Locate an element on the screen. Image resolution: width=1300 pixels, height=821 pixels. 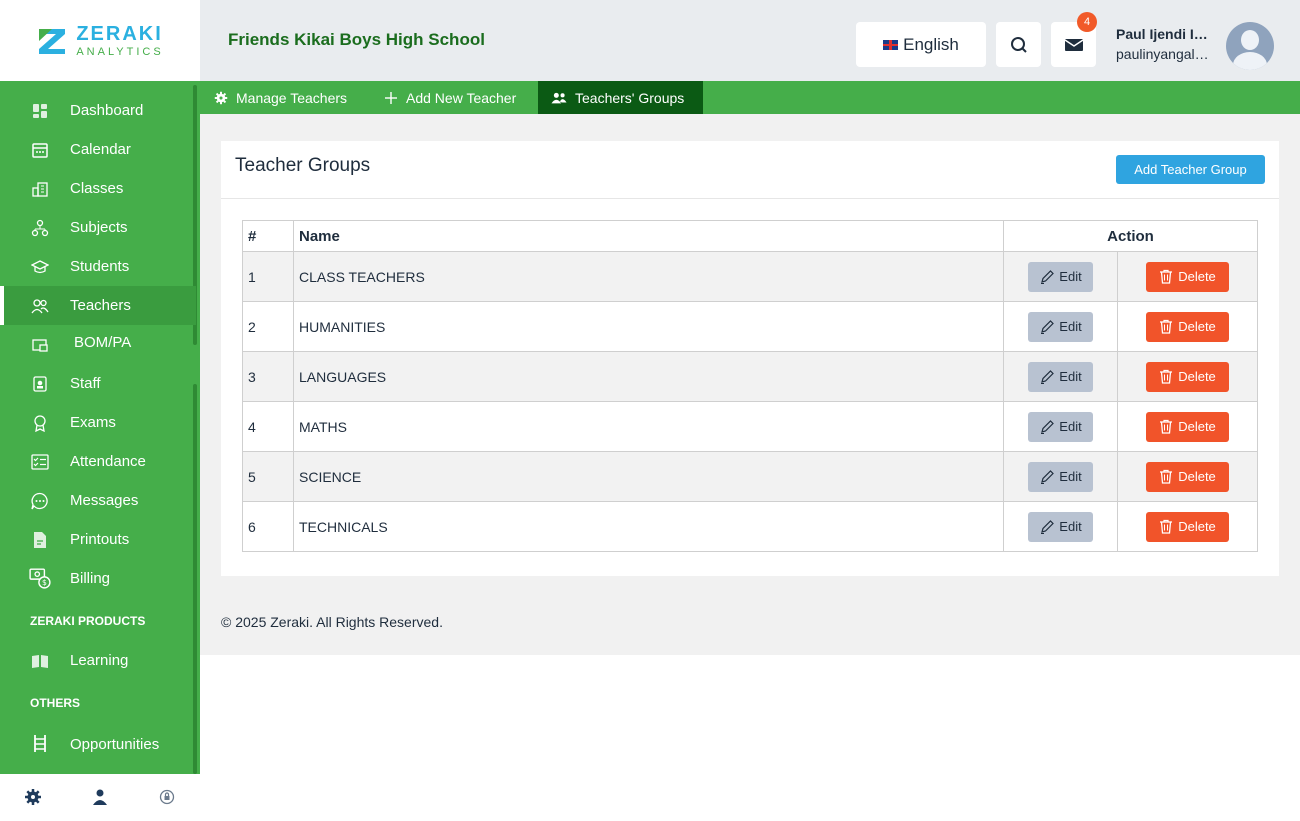
column-header-action: Action is located at coordinates (1130, 236).